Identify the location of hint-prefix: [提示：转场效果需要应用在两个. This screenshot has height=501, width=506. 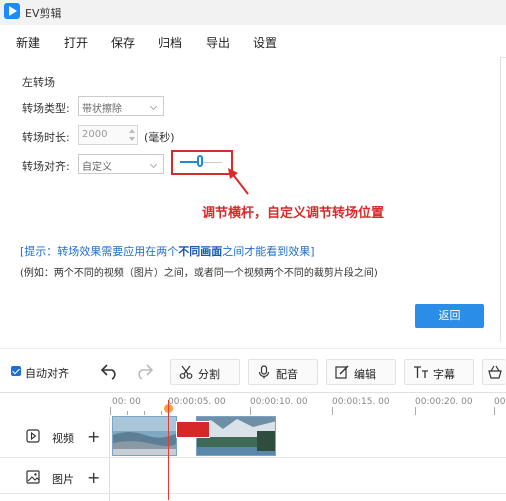
(99, 251).